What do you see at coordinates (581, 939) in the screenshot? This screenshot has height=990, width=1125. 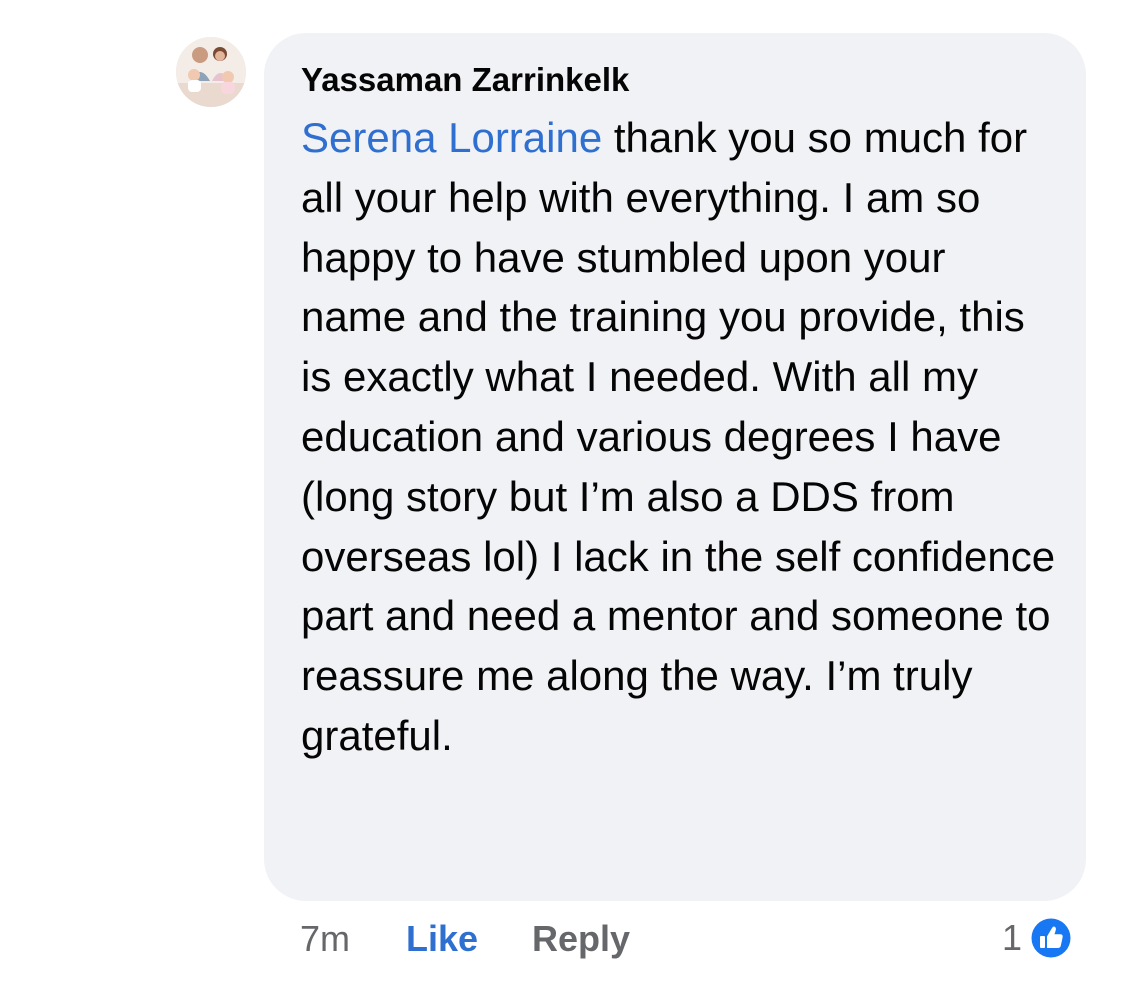 I see `reply-button: Reply` at bounding box center [581, 939].